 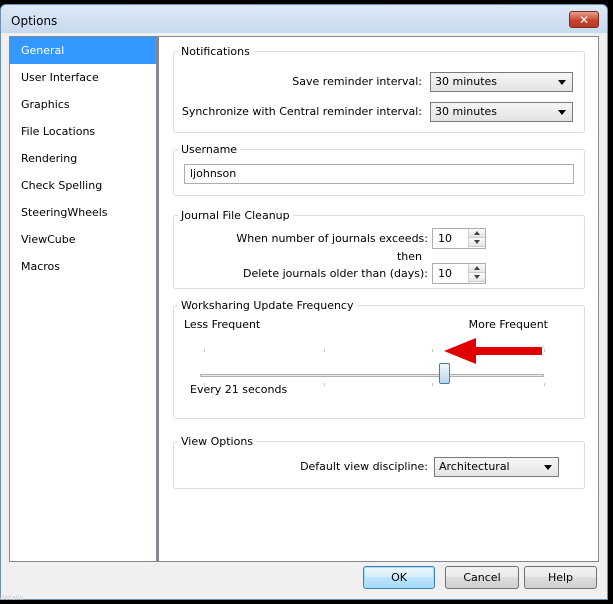 I want to click on username-legend: Username, so click(x=209, y=149).